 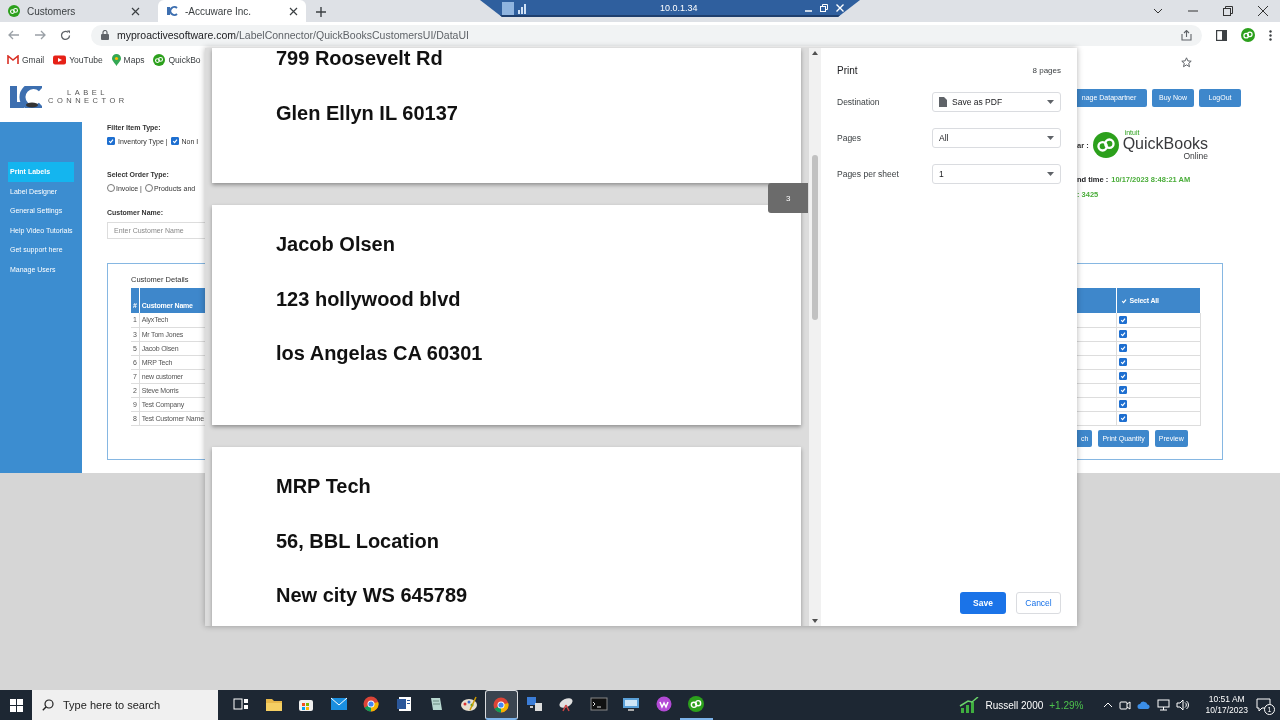 What do you see at coordinates (996, 138) in the screenshot?
I see `setting-dropdown: All` at bounding box center [996, 138].